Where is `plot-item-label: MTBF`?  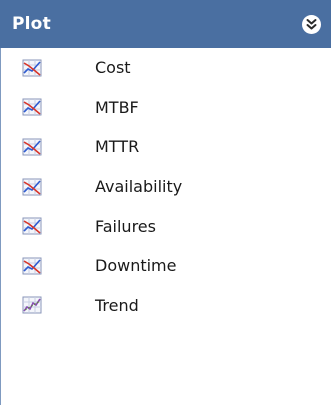 plot-item-label: MTBF is located at coordinates (117, 107).